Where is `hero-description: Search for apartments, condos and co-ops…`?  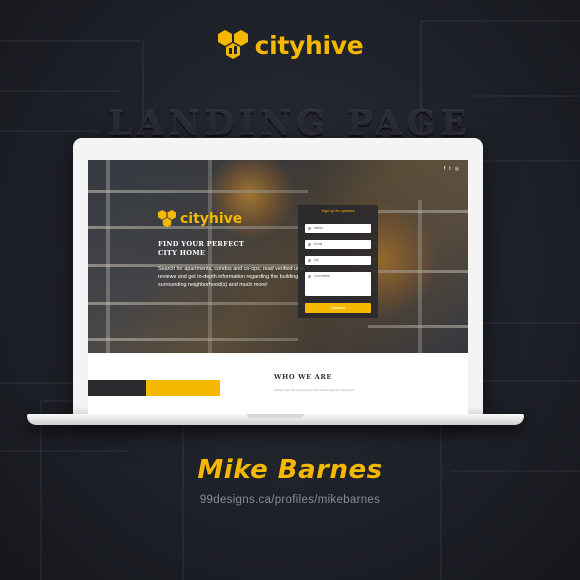 hero-description: Search for apartments, condos and co-ops… is located at coordinates (231, 277).